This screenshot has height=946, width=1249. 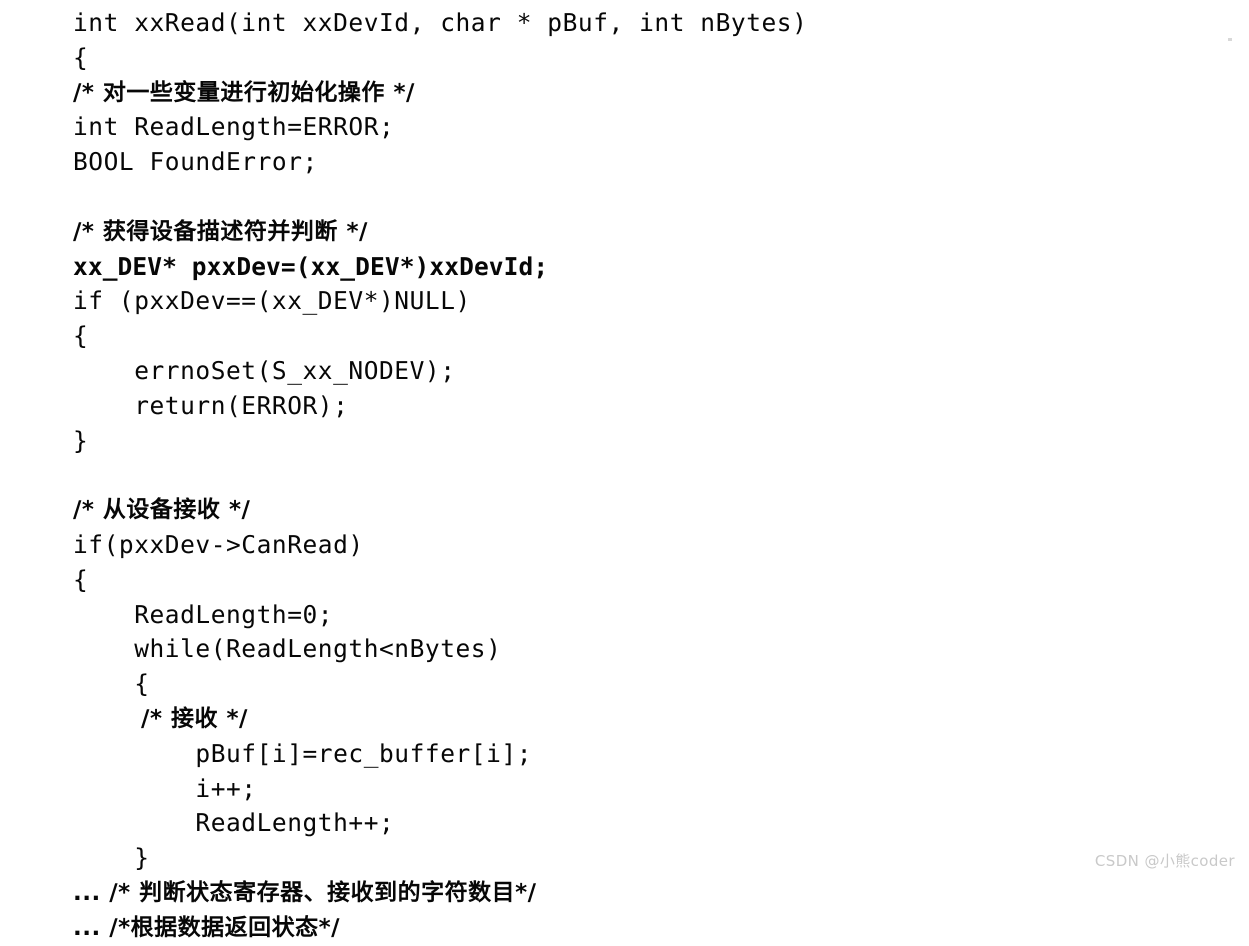 What do you see at coordinates (272, 301) in the screenshot?
I see `code-line: if (pxxDev==(xx_DEV*)NULL)` at bounding box center [272, 301].